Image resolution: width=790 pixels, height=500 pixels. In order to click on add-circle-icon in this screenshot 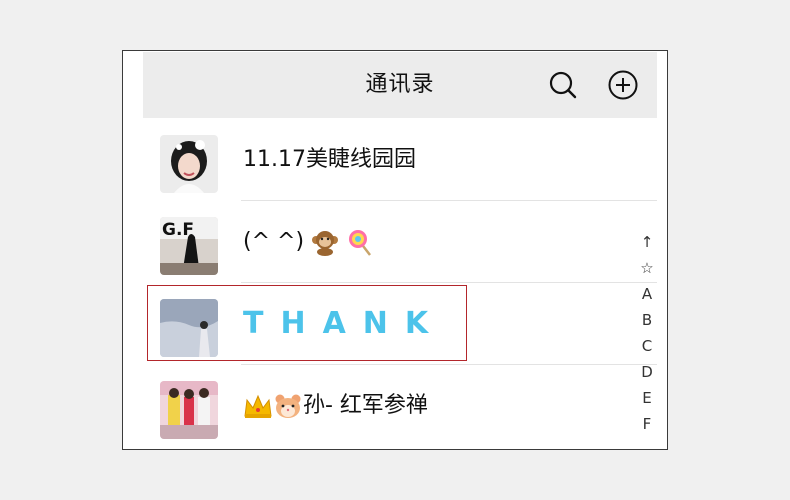, I will do `click(623, 85)`.